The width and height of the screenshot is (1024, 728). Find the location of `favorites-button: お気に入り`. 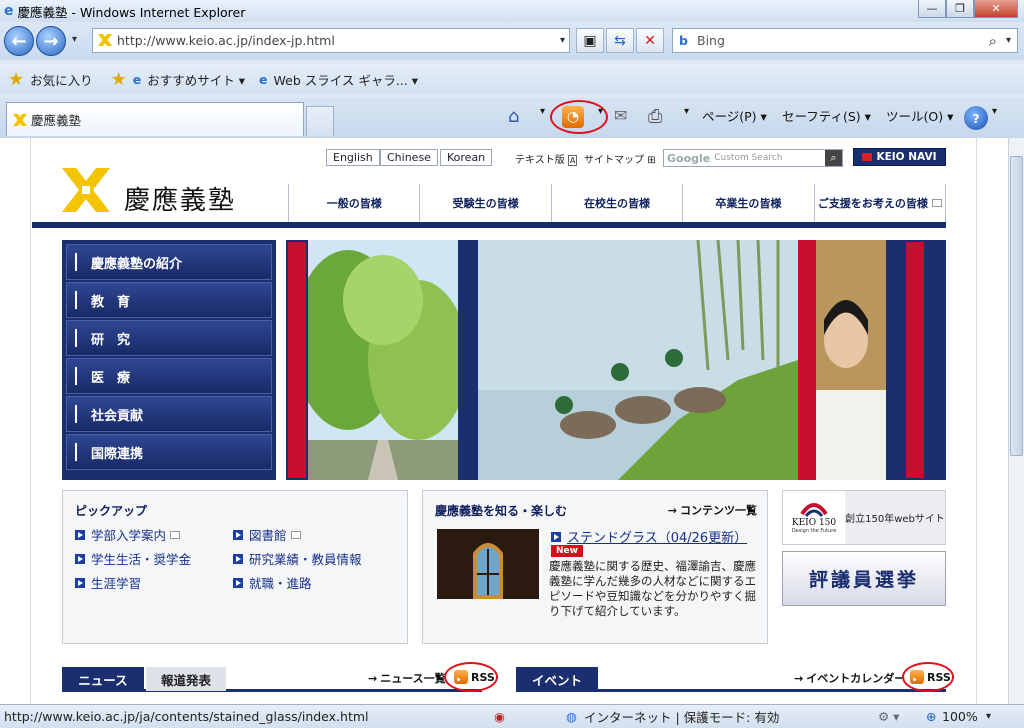

favorites-button: お気に入り is located at coordinates (61, 79).